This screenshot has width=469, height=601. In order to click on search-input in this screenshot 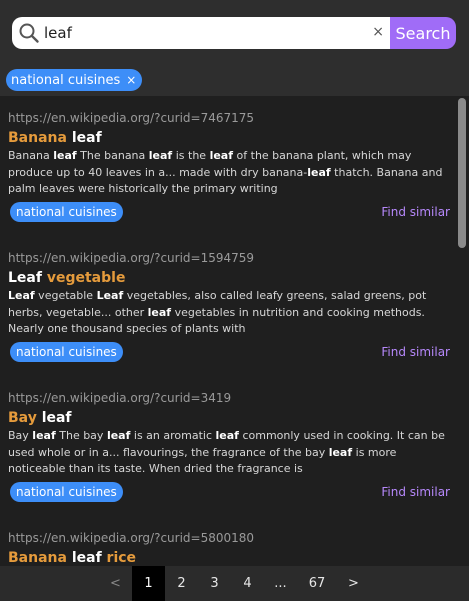, I will do `click(194, 33)`.